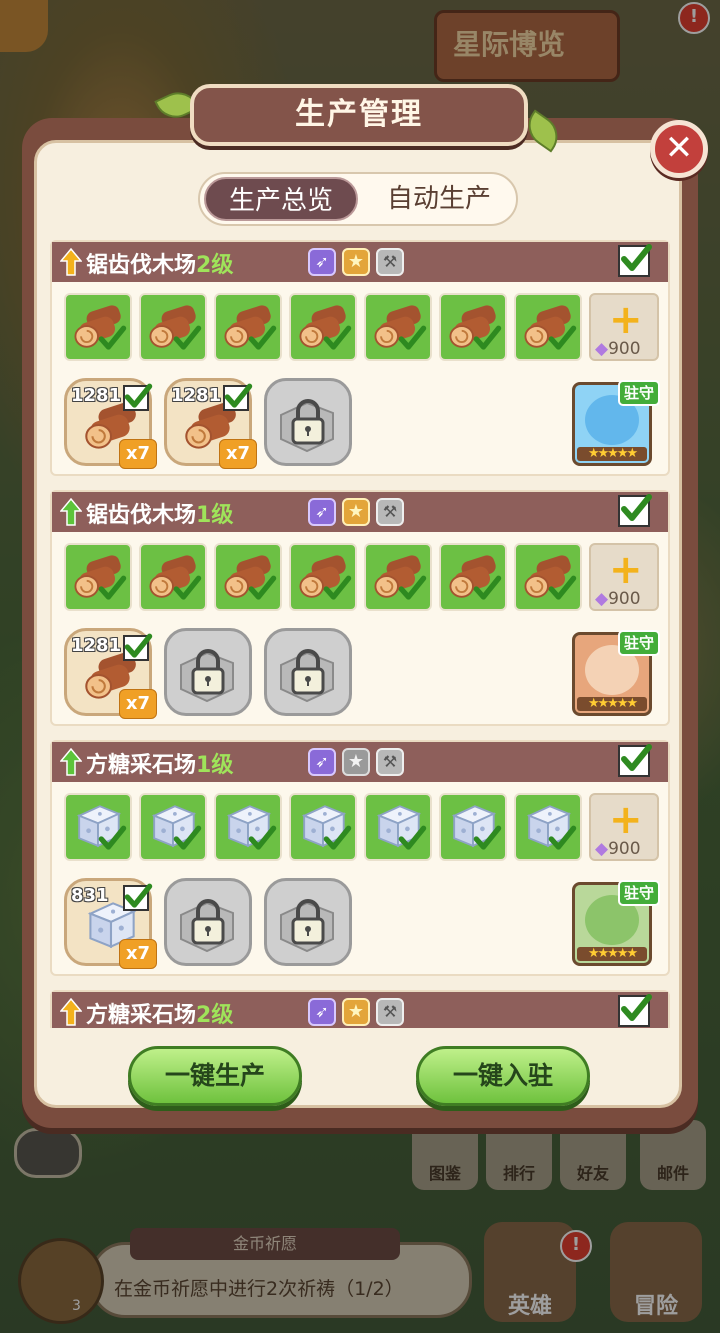 The width and height of the screenshot is (720, 1333). What do you see at coordinates (679, 149) in the screenshot?
I see `close-icon: ✕` at bounding box center [679, 149].